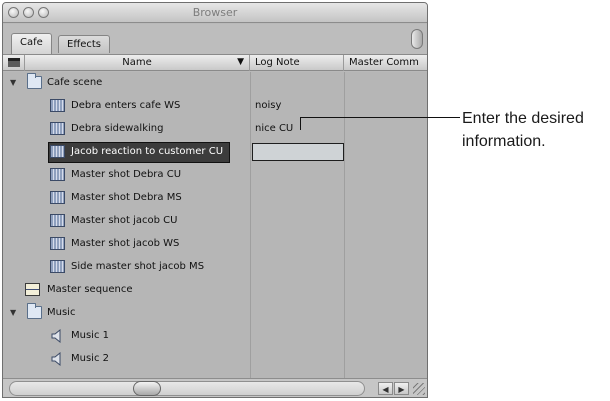  What do you see at coordinates (215, 336) in the screenshot?
I see `list-item: Music 1` at bounding box center [215, 336].